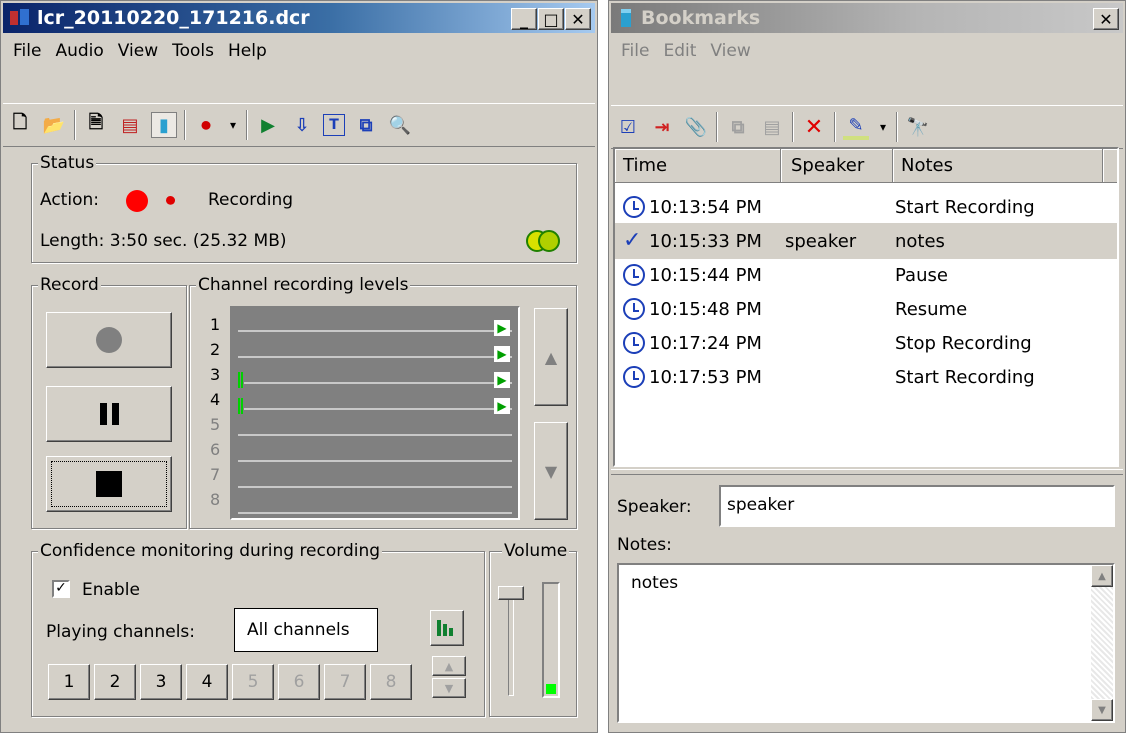 The height and width of the screenshot is (733, 1126). Describe the element at coordinates (511, 593) in the screenshot. I see `volume-slider-thumb` at that location.